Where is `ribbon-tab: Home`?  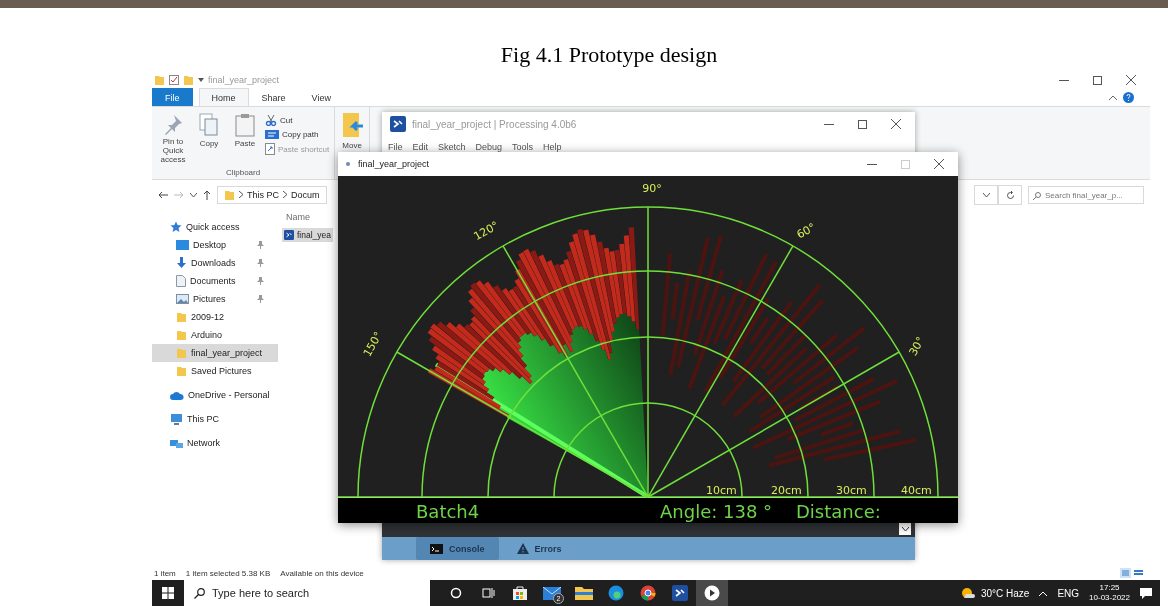 ribbon-tab: Home is located at coordinates (223, 97).